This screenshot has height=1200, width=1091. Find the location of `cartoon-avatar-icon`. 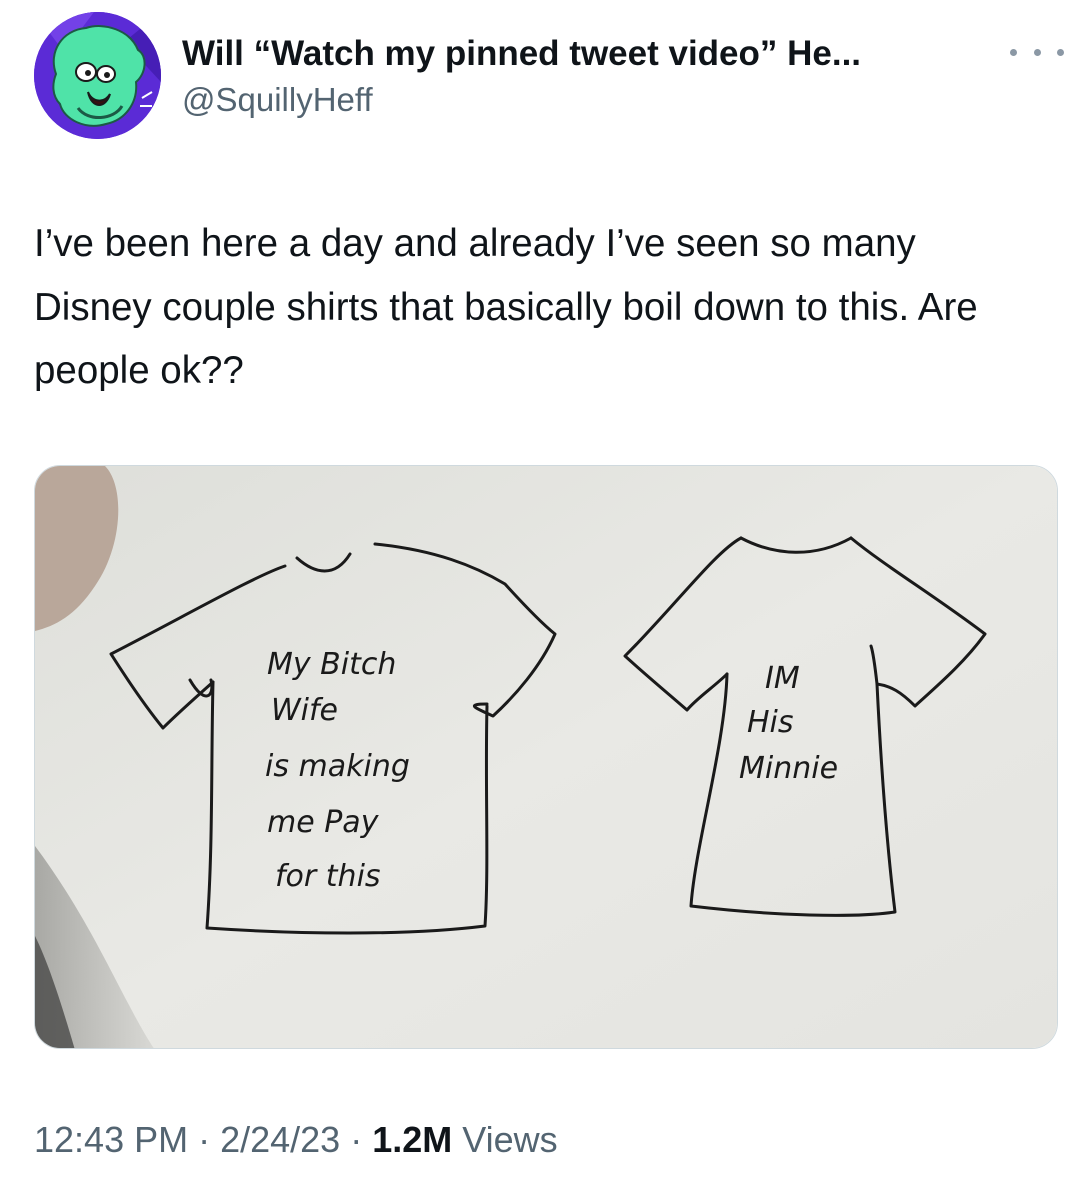

cartoon-avatar-icon is located at coordinates (97, 75).